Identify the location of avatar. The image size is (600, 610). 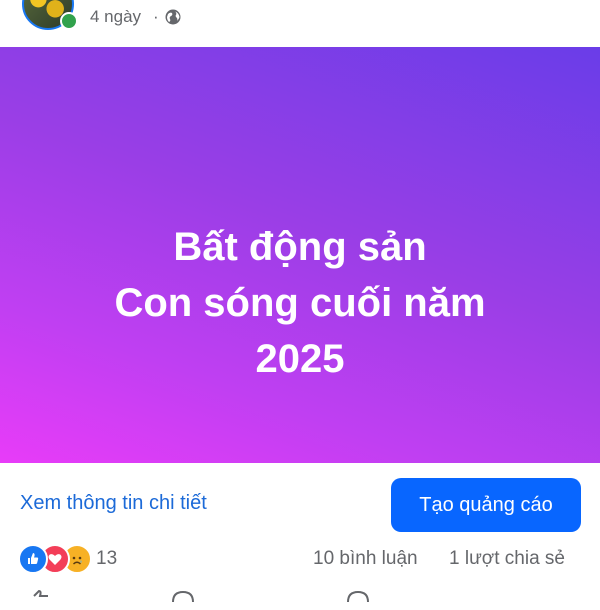
(50, 17).